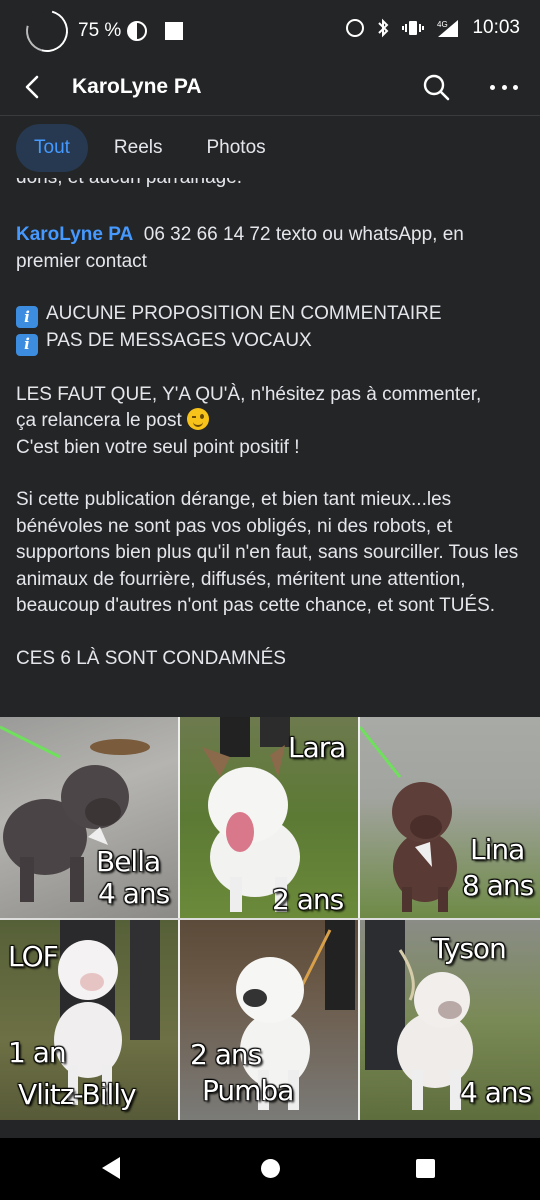 The height and width of the screenshot is (1200, 540). Describe the element at coordinates (271, 315) in the screenshot. I see `info-line-1: i AUCUNE PROPOSITION EN COMMENTAIRE` at that location.